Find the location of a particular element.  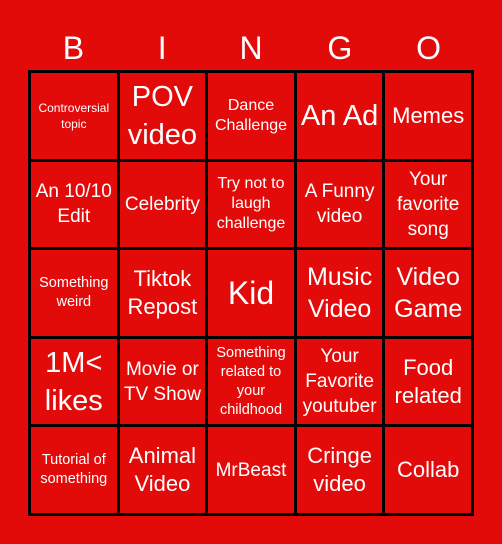

bingo-cell: Something weird is located at coordinates (74, 293).